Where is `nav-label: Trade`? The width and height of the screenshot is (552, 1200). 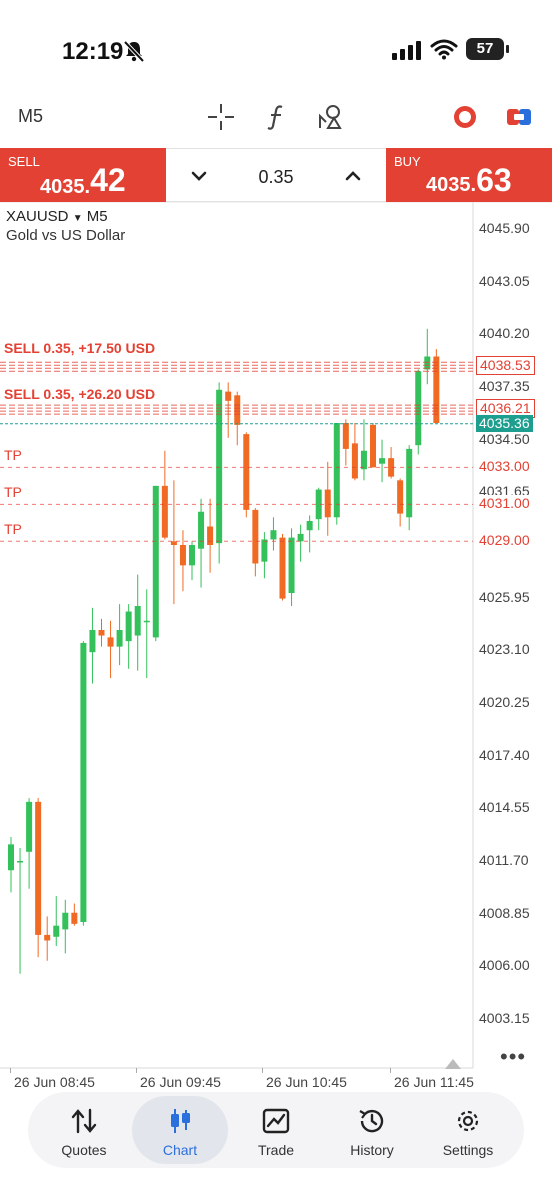
nav-label: Trade is located at coordinates (276, 1150).